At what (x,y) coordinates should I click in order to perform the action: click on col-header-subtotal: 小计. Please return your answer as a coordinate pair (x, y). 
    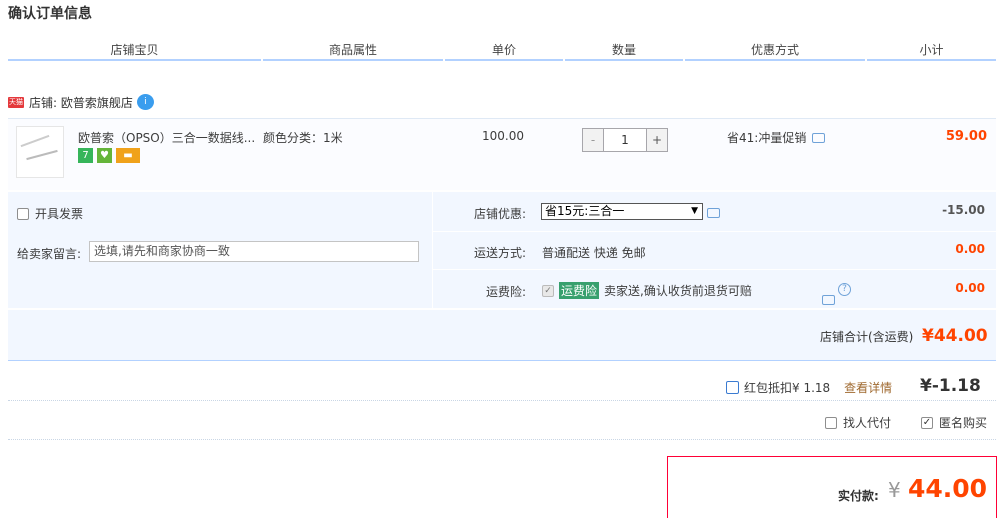
    Looking at the image, I should click on (931, 52).